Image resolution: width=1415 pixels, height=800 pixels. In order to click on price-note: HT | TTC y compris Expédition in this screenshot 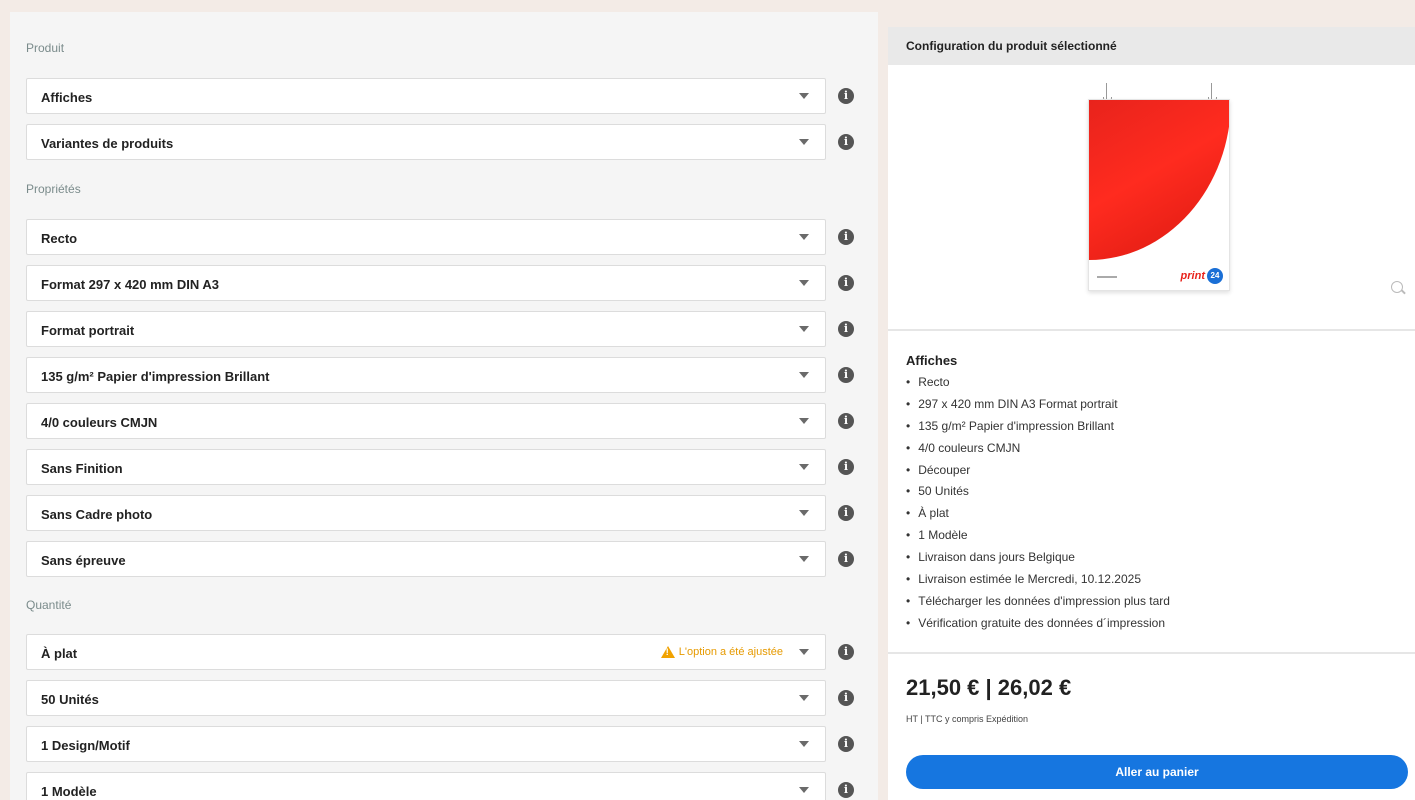, I will do `click(967, 719)`.